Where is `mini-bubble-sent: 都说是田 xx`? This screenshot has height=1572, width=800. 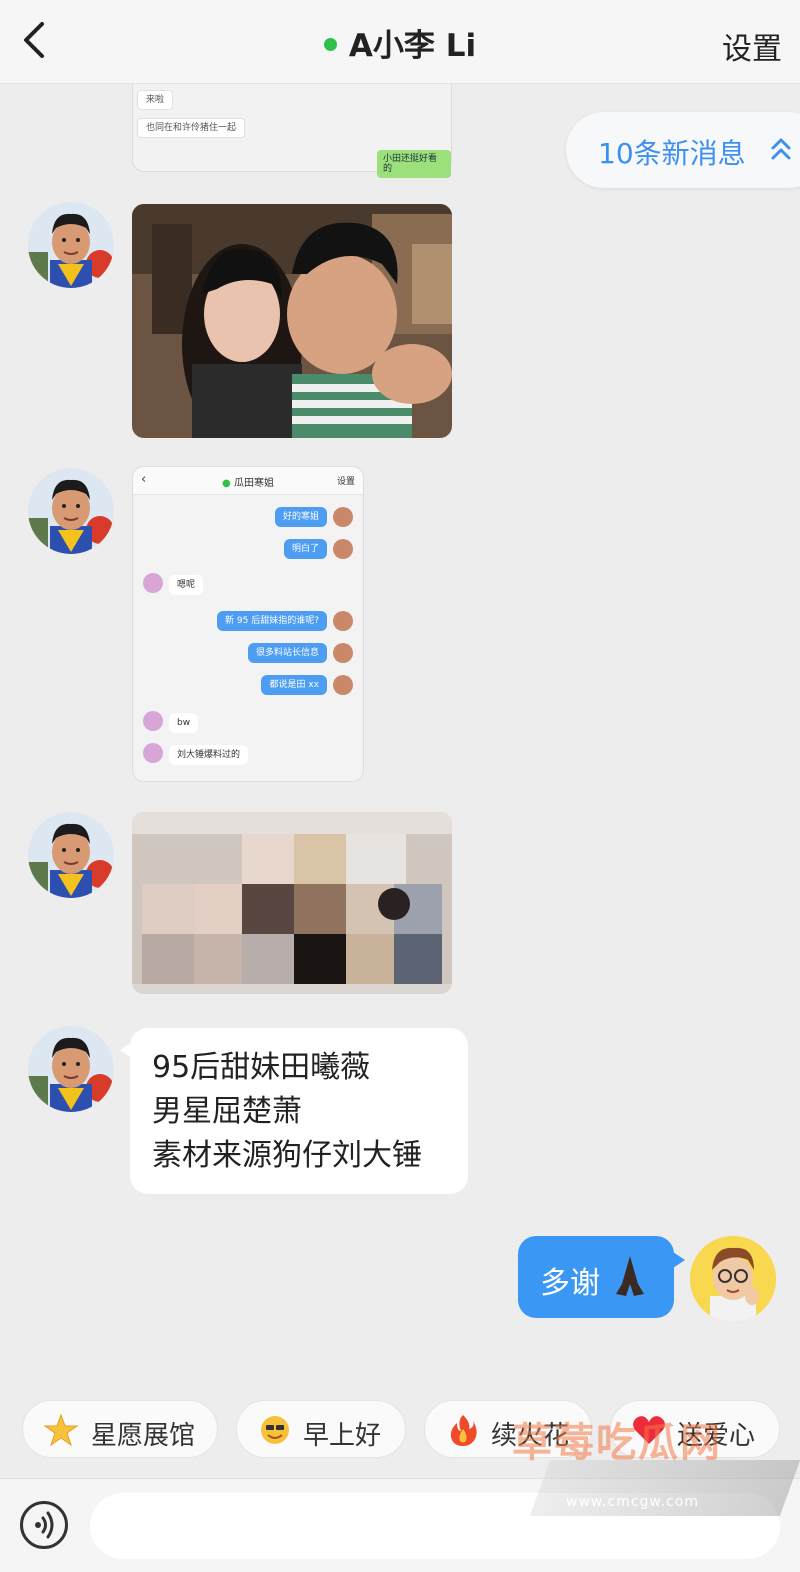
mini-bubble-sent: 都说是田 xx is located at coordinates (294, 685).